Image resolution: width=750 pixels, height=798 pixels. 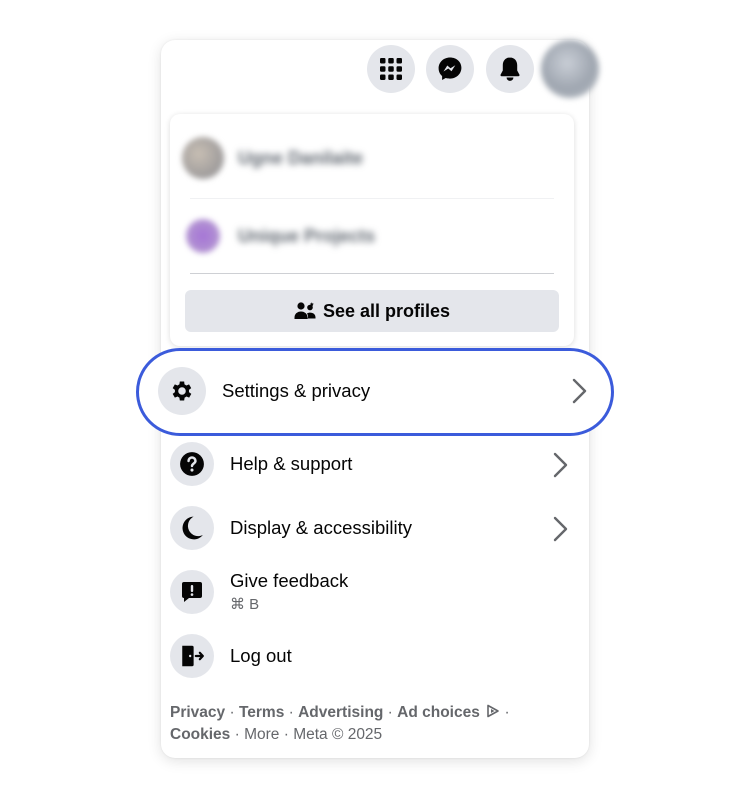 I want to click on menu-button, so click(x=391, y=69).